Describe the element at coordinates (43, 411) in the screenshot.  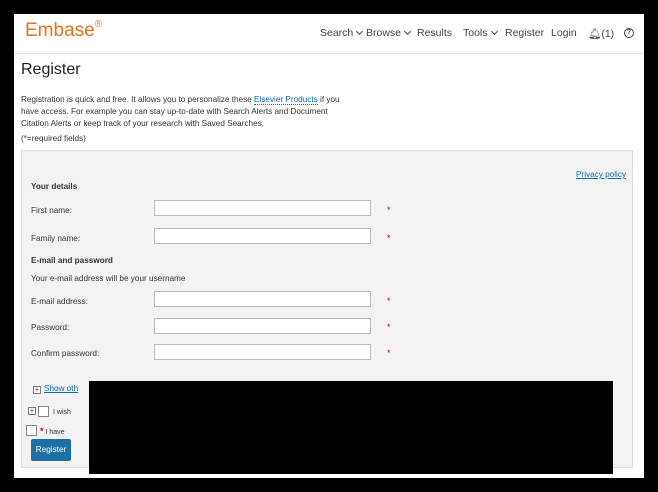
I see `opt-in-checkbox` at that location.